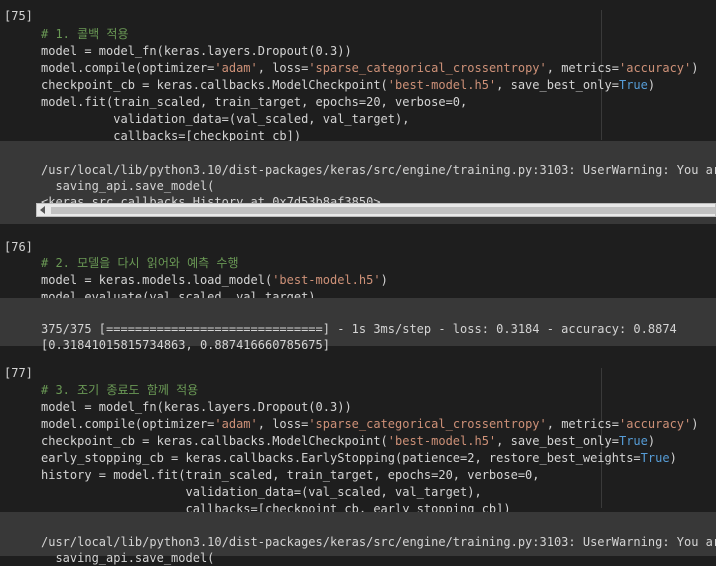 This screenshot has width=716, height=566. I want to click on scroll-thumb, so click(383, 210).